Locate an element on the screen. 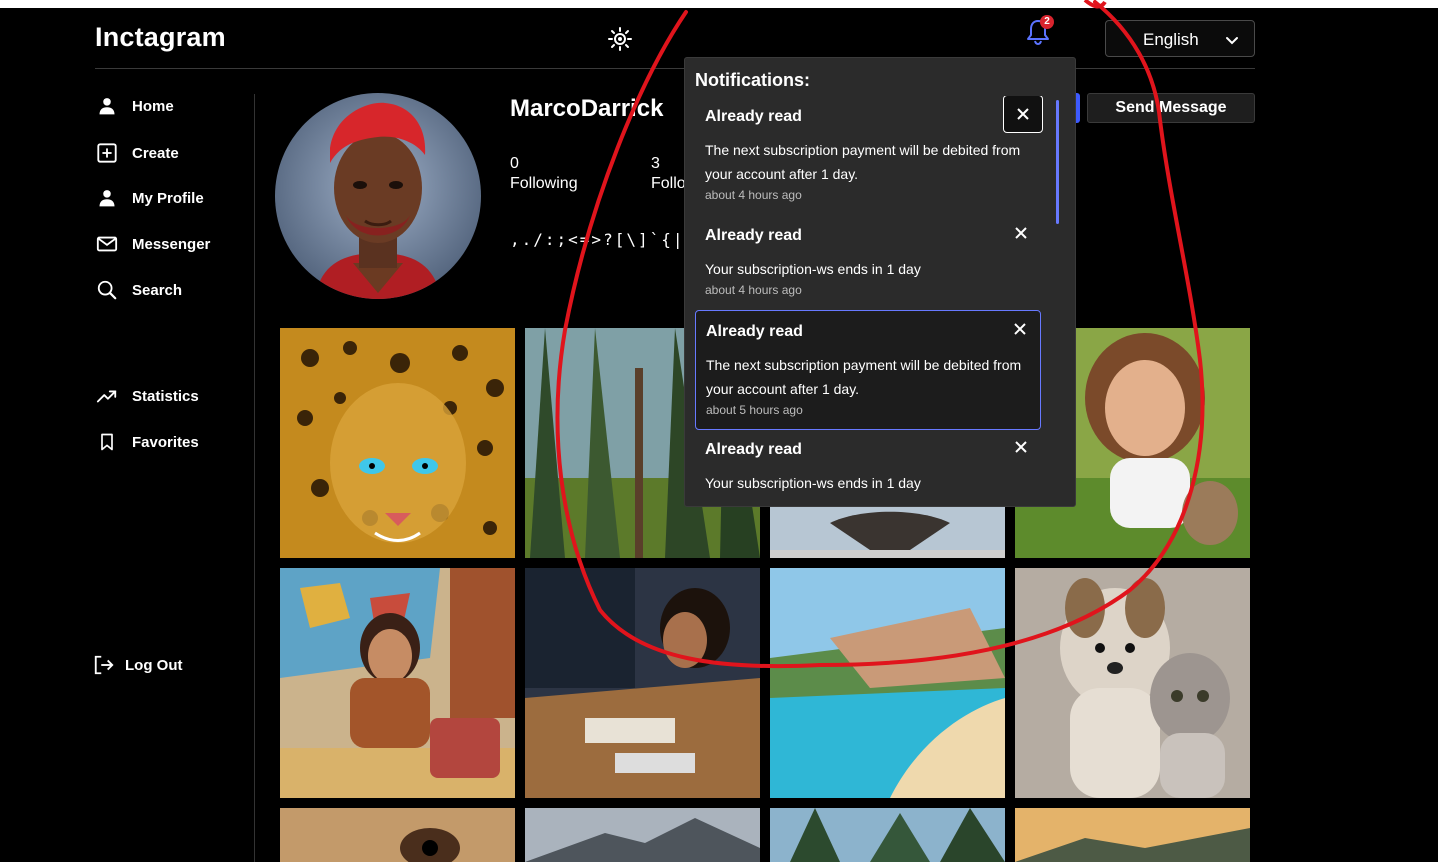 The height and width of the screenshot is (862, 1438). header: Inctagram 2 English is located at coordinates (675, 38).